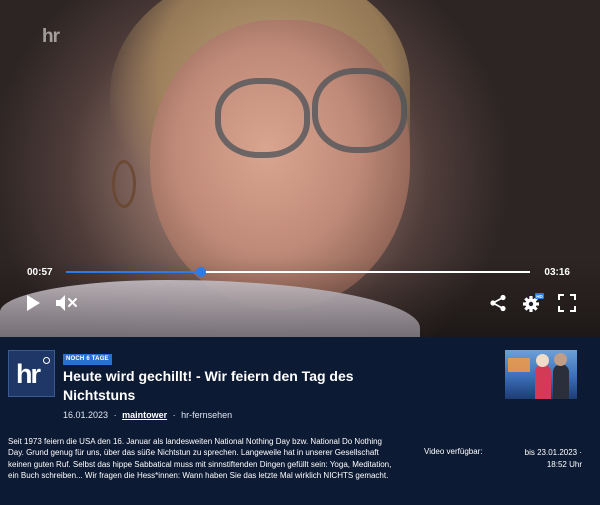  Describe the element at coordinates (86, 415) in the screenshot. I see `broadcast-date: 16.01.2023` at that location.